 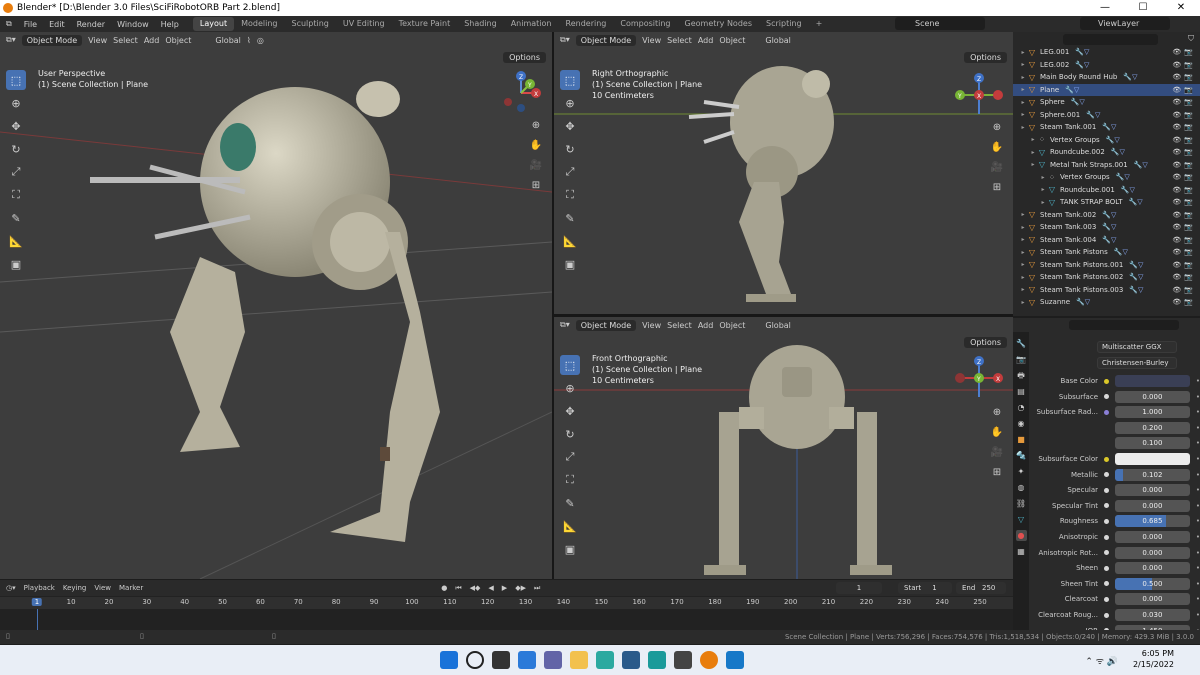 I want to click on property-value-field, so click(x=1152, y=381).